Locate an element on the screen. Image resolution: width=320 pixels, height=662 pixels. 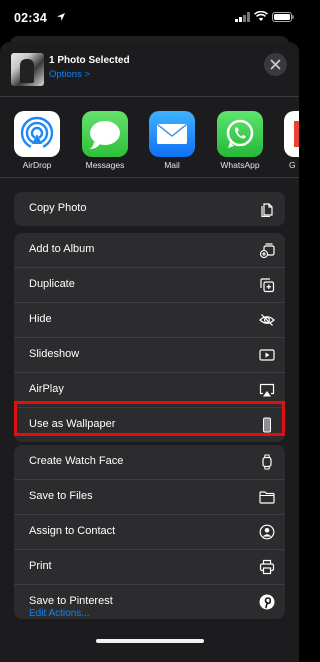
messages-icon is located at coordinates (105, 134).